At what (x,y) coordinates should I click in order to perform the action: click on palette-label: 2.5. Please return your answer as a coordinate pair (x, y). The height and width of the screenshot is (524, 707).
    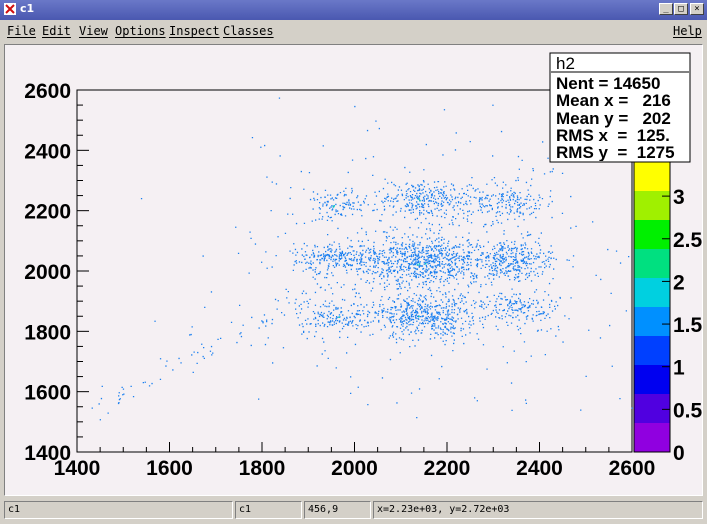
    Looking at the image, I should click on (687, 240).